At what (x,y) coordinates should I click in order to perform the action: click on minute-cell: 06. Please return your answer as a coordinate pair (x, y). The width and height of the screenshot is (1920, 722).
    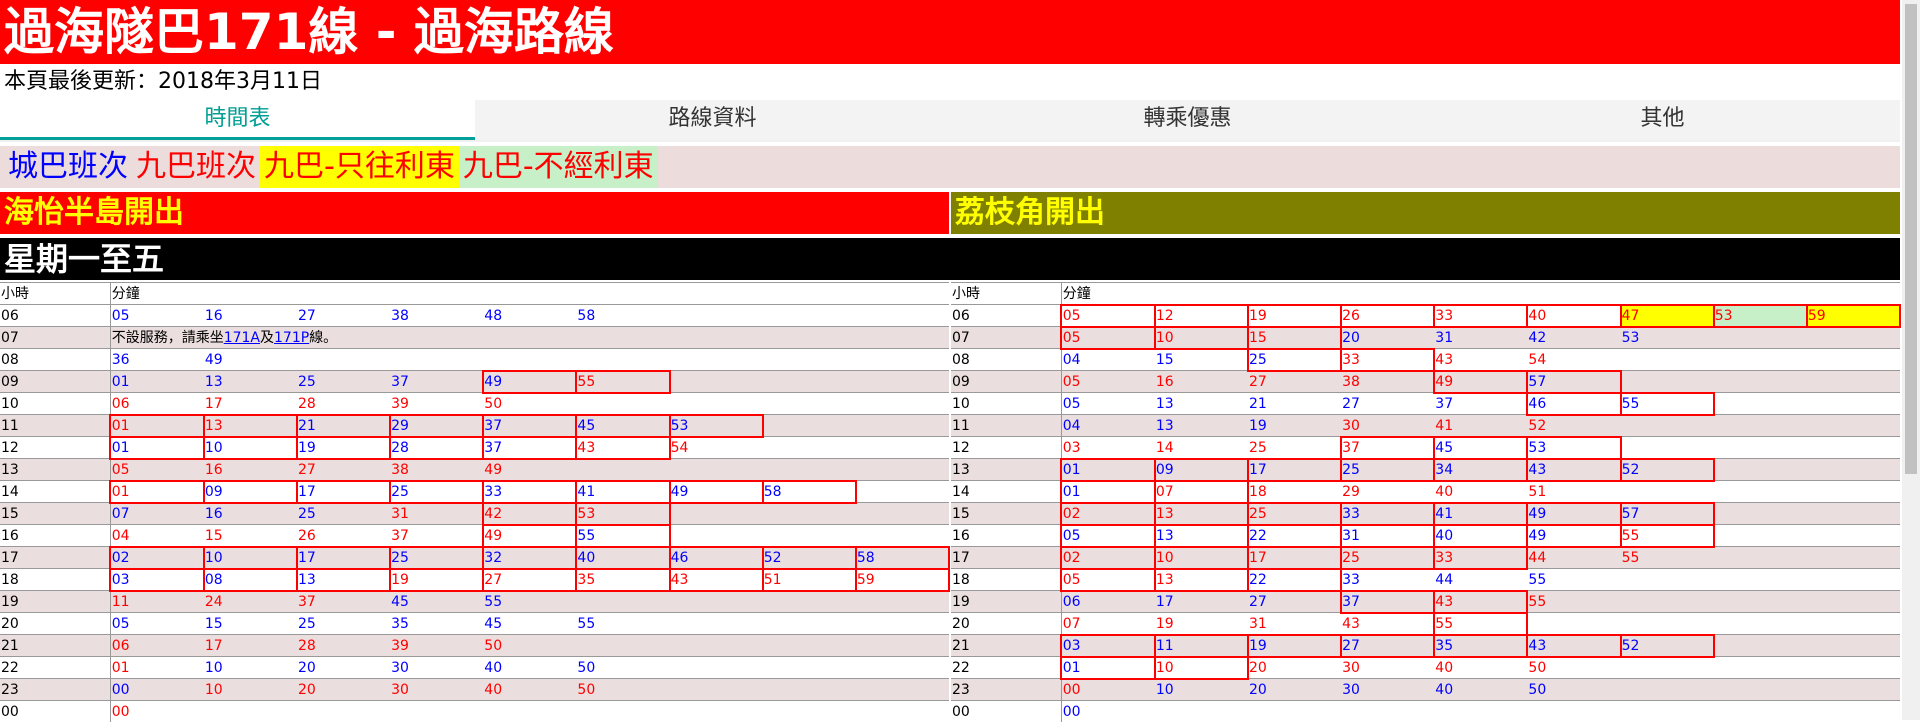
    Looking at the image, I should click on (1108, 602).